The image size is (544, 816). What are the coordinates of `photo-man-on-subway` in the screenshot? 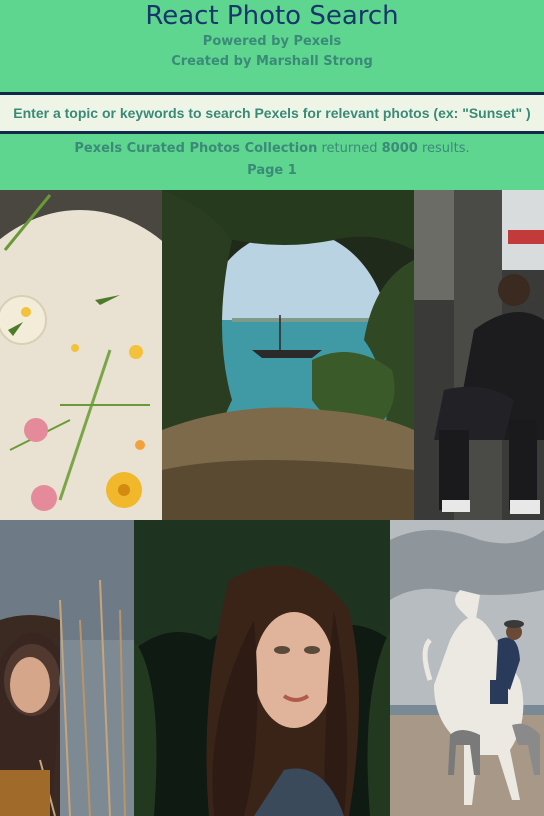 It's located at (479, 355).